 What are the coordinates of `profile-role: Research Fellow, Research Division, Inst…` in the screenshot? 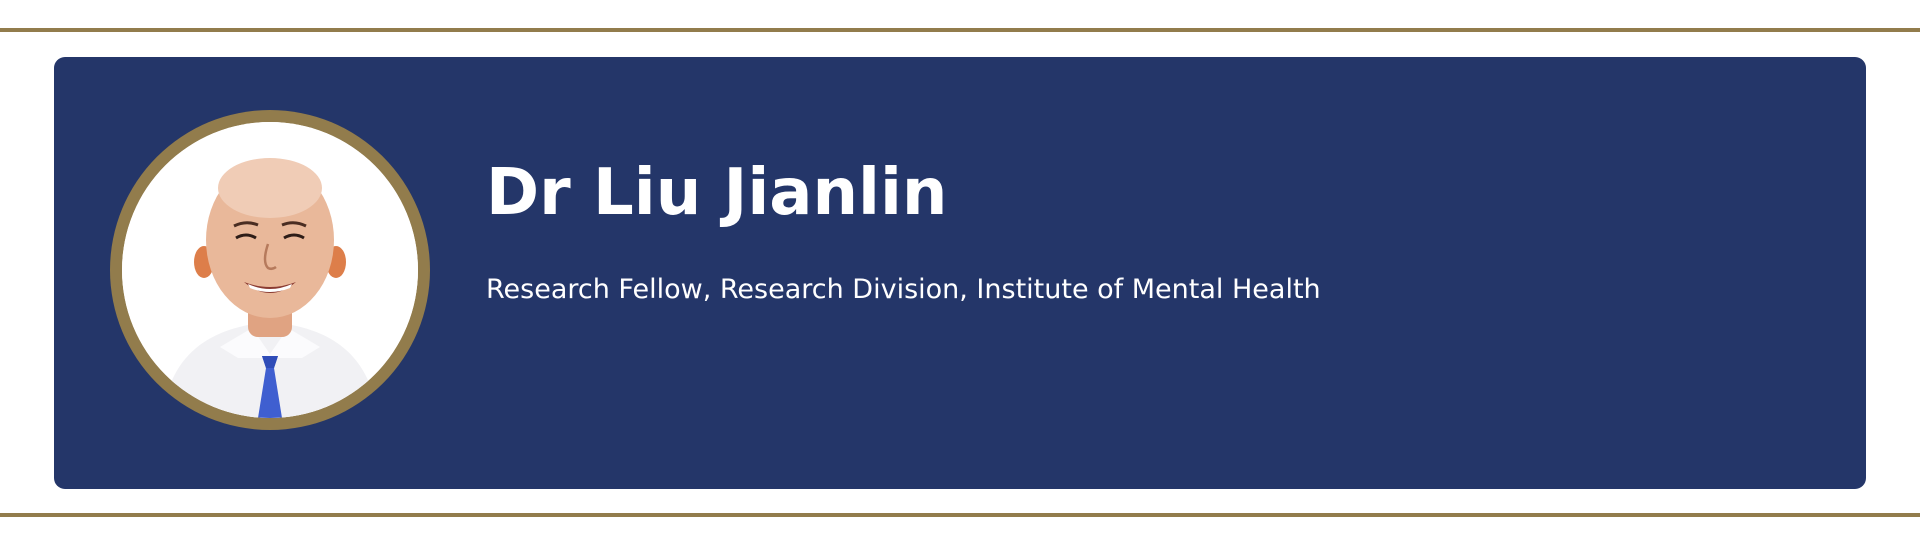 It's located at (903, 289).